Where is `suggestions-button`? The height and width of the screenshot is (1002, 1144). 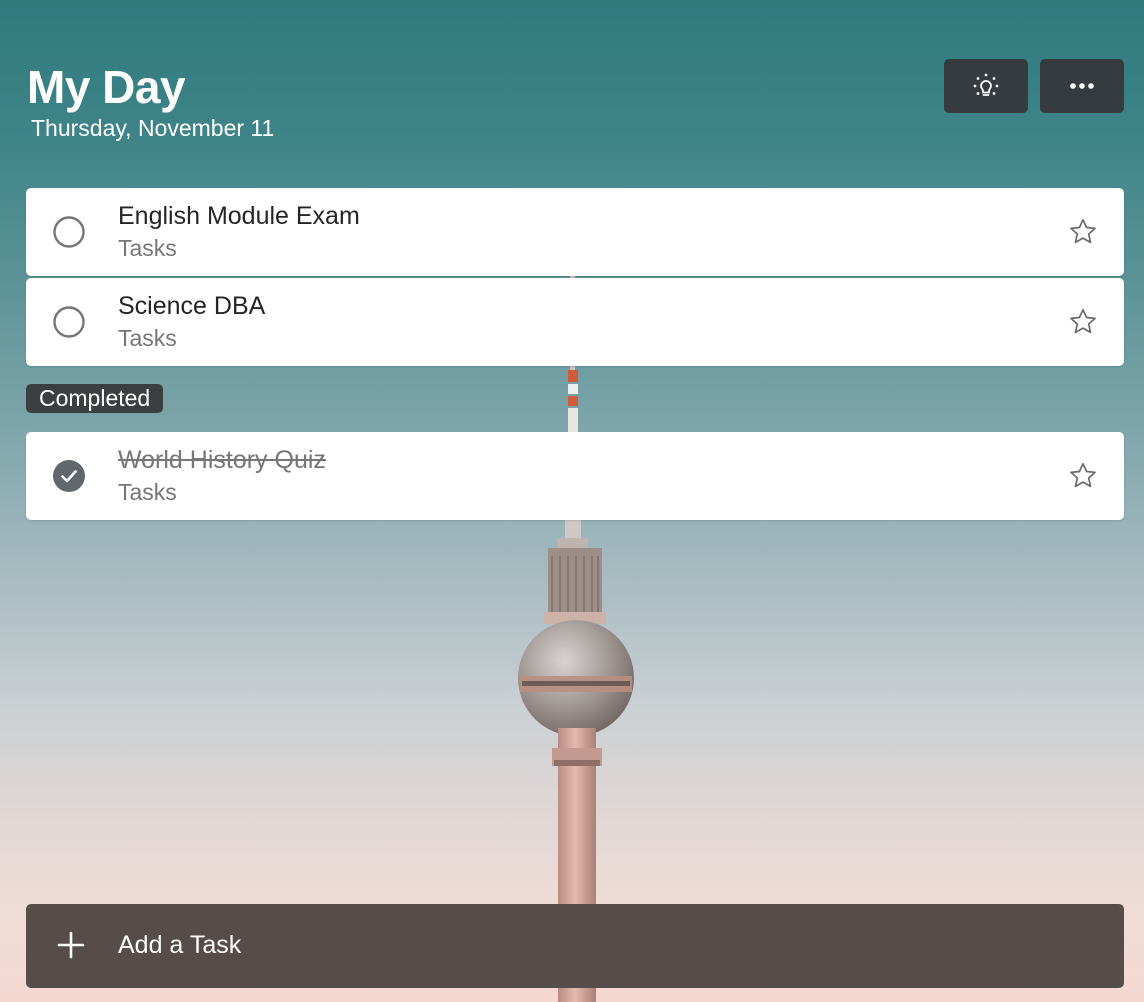
suggestions-button is located at coordinates (986, 86).